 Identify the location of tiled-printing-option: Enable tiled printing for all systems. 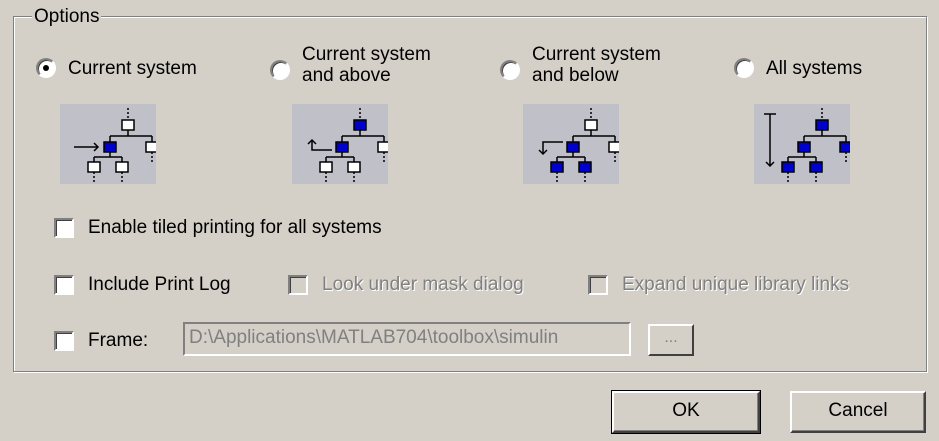
(218, 228).